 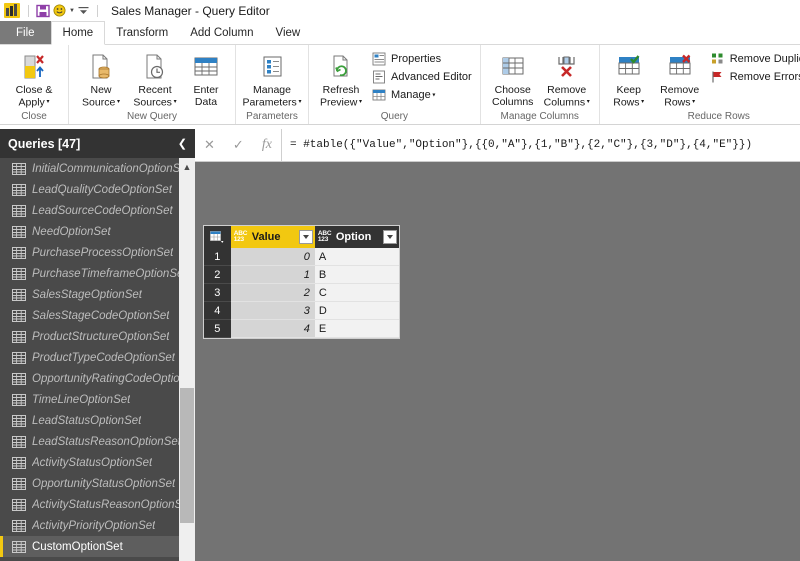 I want to click on table-row: 54E, so click(x=302, y=329).